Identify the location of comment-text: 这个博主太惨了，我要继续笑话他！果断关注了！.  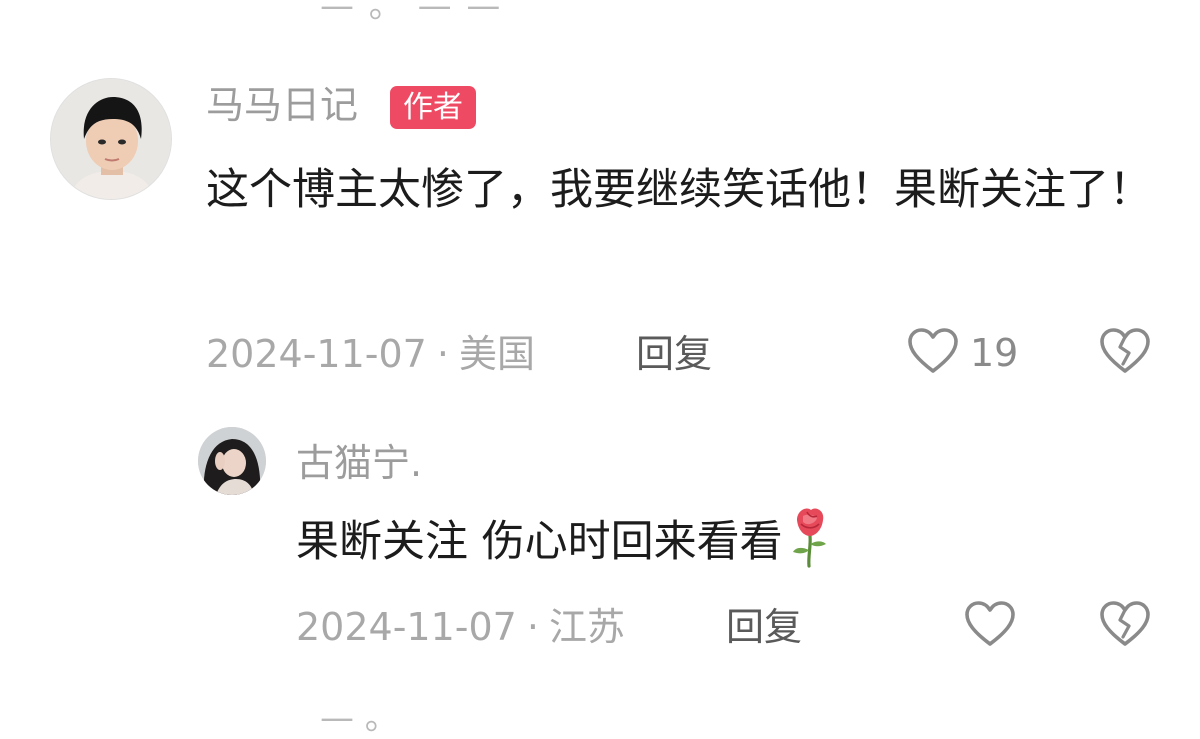
(679, 190).